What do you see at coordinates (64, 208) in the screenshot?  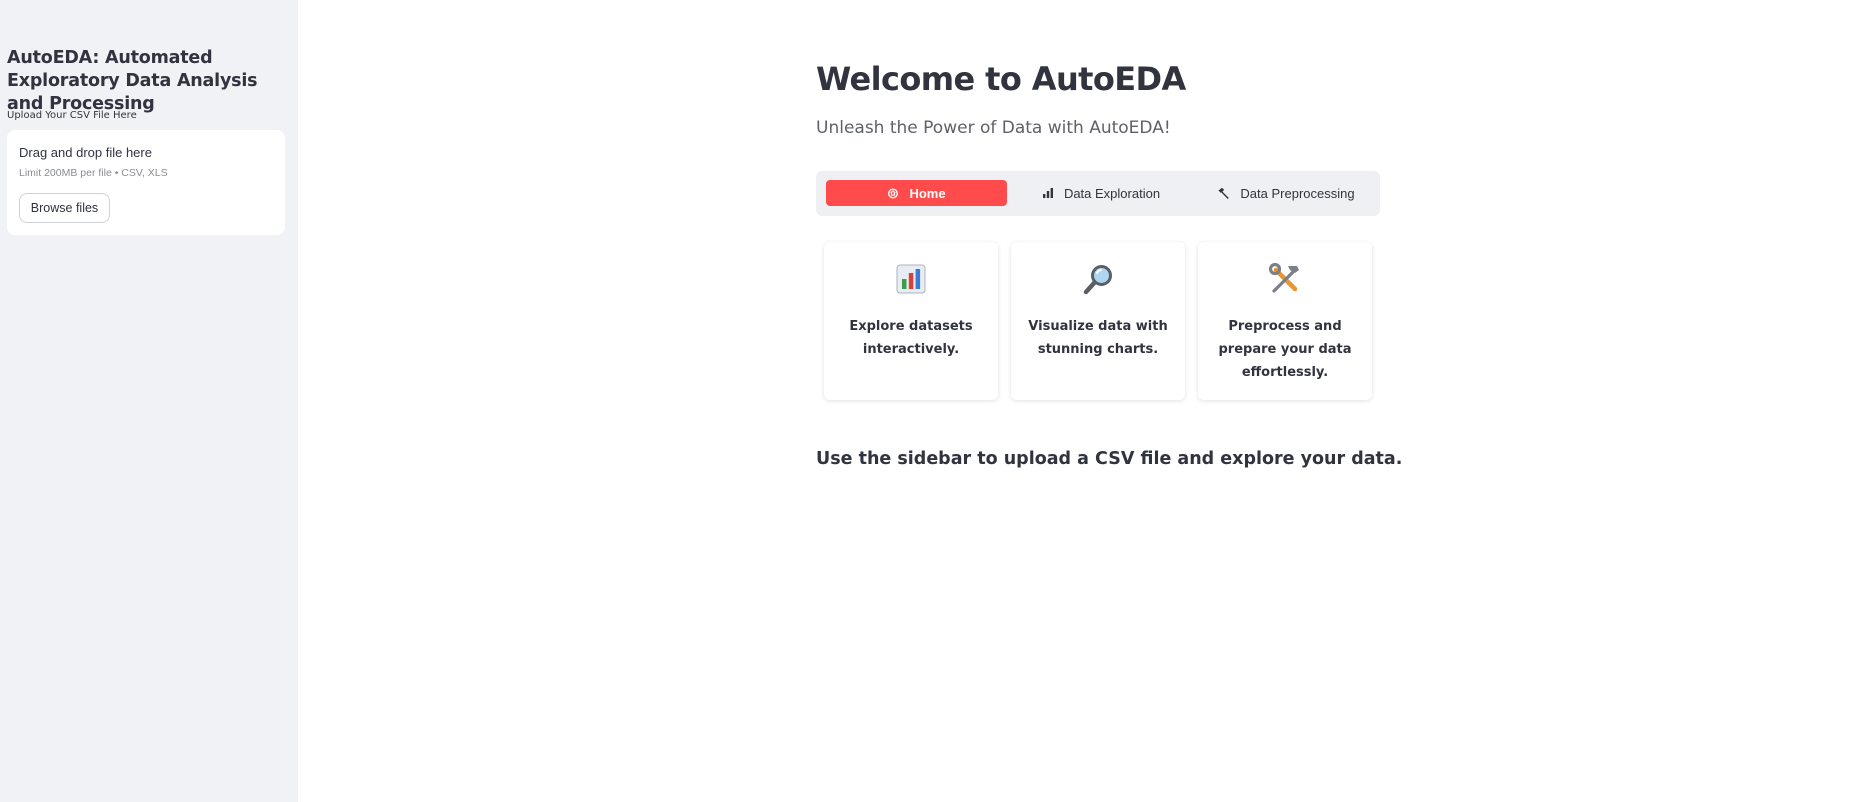 I see `browse-files-button: Browse files` at bounding box center [64, 208].